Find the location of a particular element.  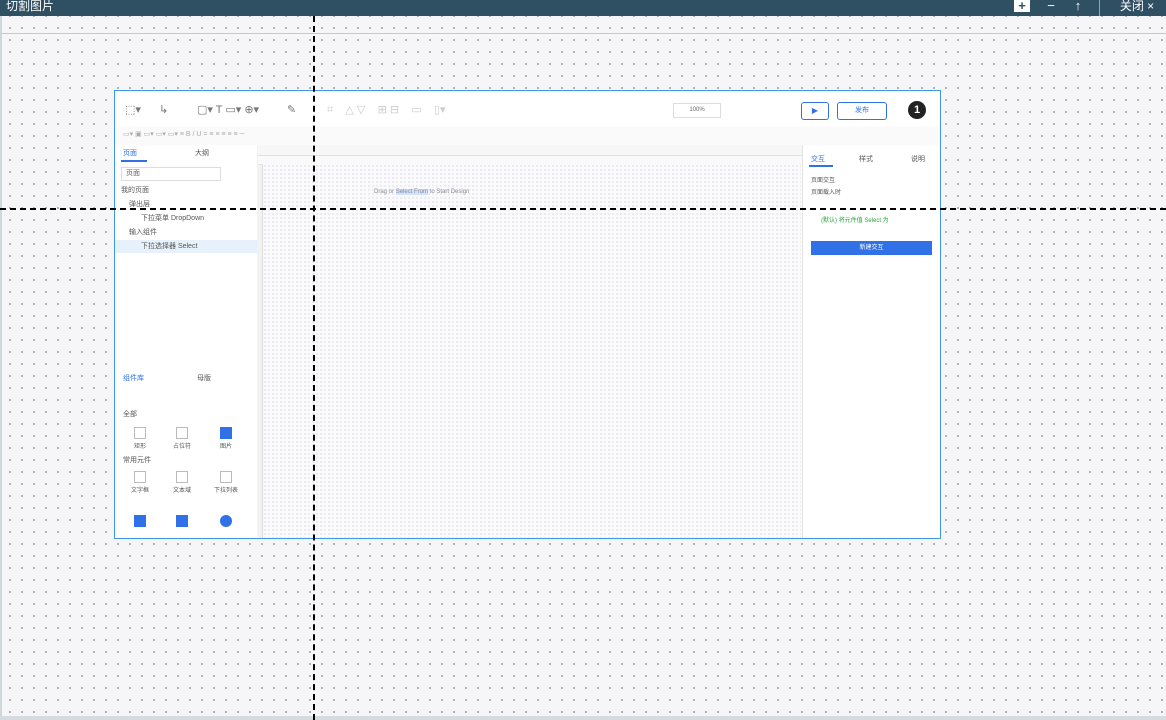

new-interaction-button: 新建交互 is located at coordinates (871, 248).